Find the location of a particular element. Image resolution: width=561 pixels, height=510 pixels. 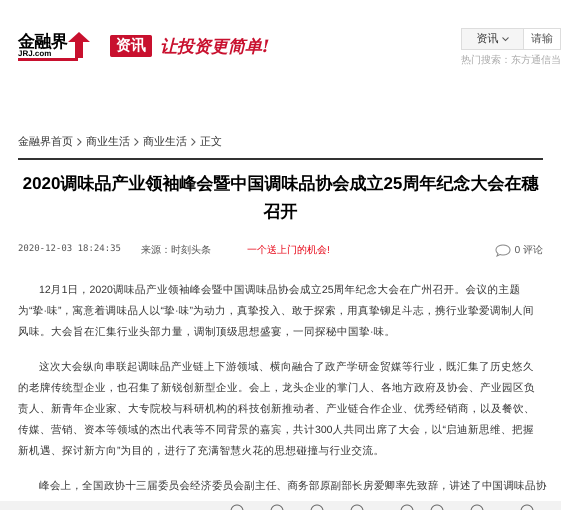

channel-badge: 资讯 is located at coordinates (131, 46).